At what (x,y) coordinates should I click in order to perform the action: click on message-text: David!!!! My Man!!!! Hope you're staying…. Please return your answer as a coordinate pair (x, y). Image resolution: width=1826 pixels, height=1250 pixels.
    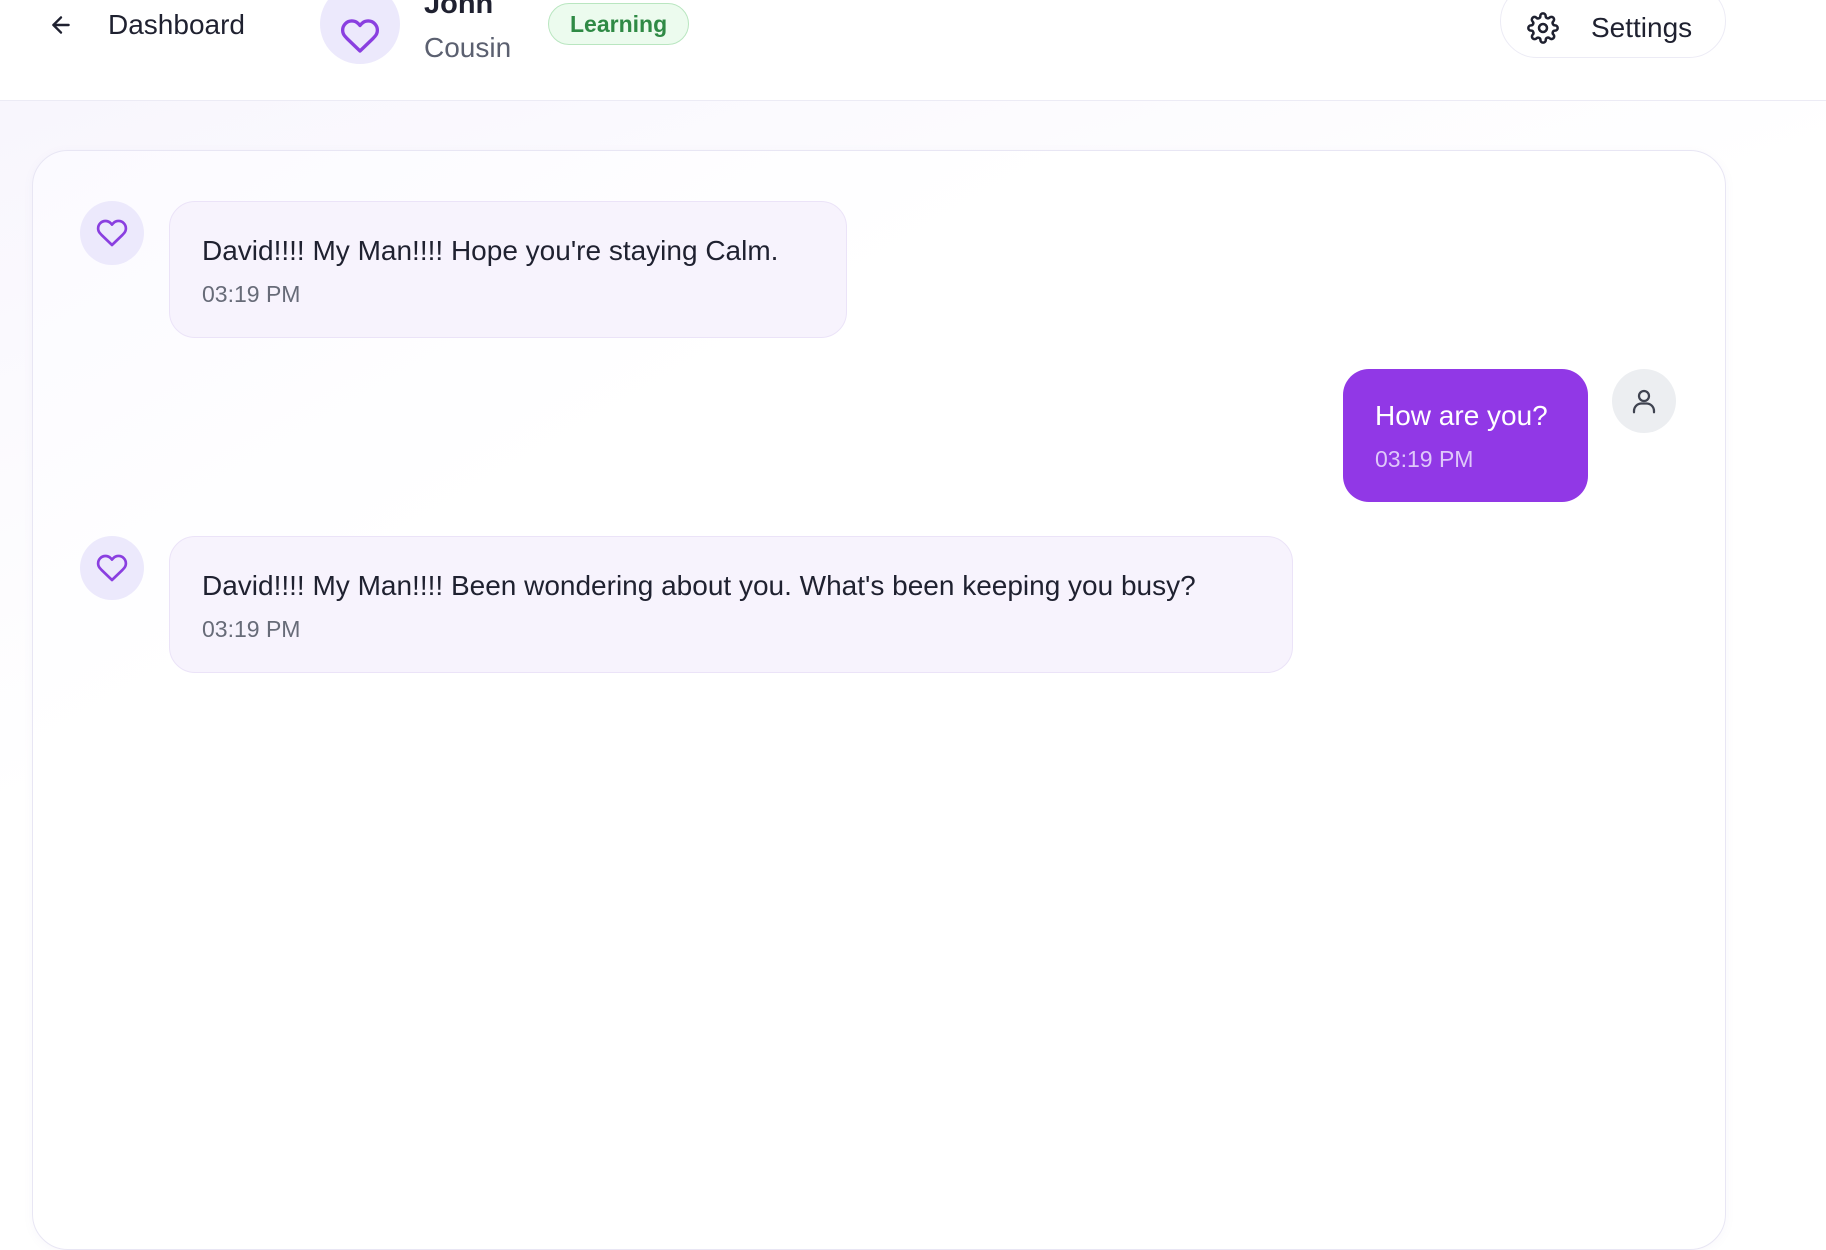
    Looking at the image, I should click on (490, 250).